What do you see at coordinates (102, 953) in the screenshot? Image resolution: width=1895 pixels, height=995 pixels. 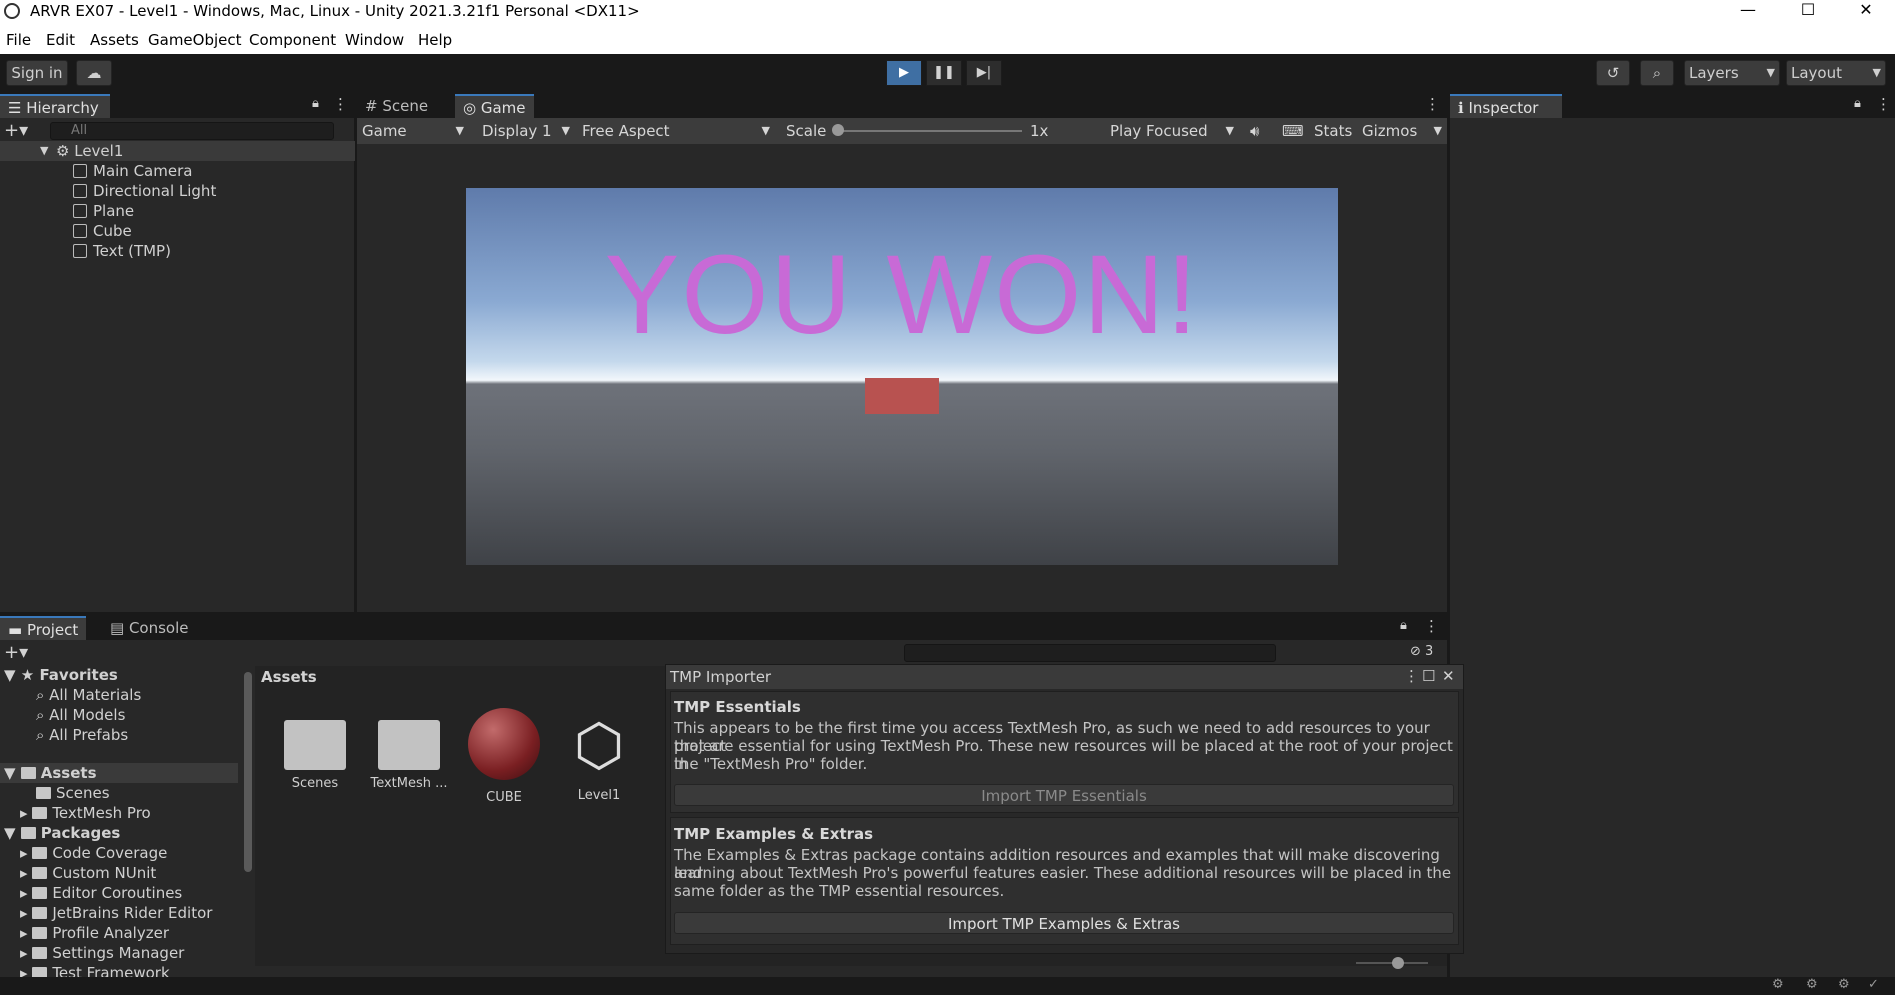 I see `package-item: ▸ Settings Manager` at bounding box center [102, 953].